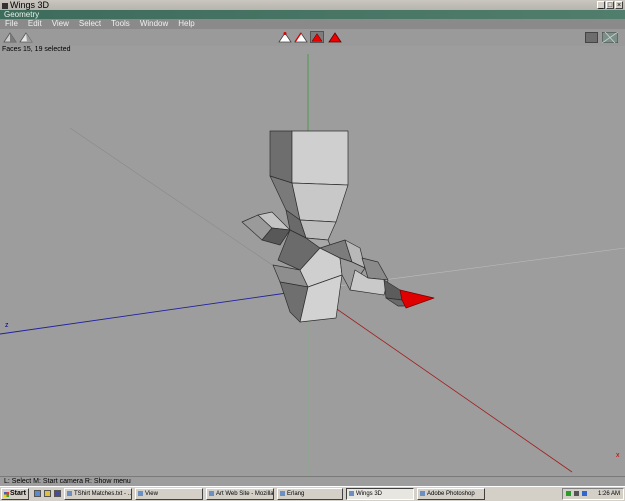 The width and height of the screenshot is (625, 501). What do you see at coordinates (445, 384) in the screenshot?
I see `x-axis-line` at bounding box center [445, 384].